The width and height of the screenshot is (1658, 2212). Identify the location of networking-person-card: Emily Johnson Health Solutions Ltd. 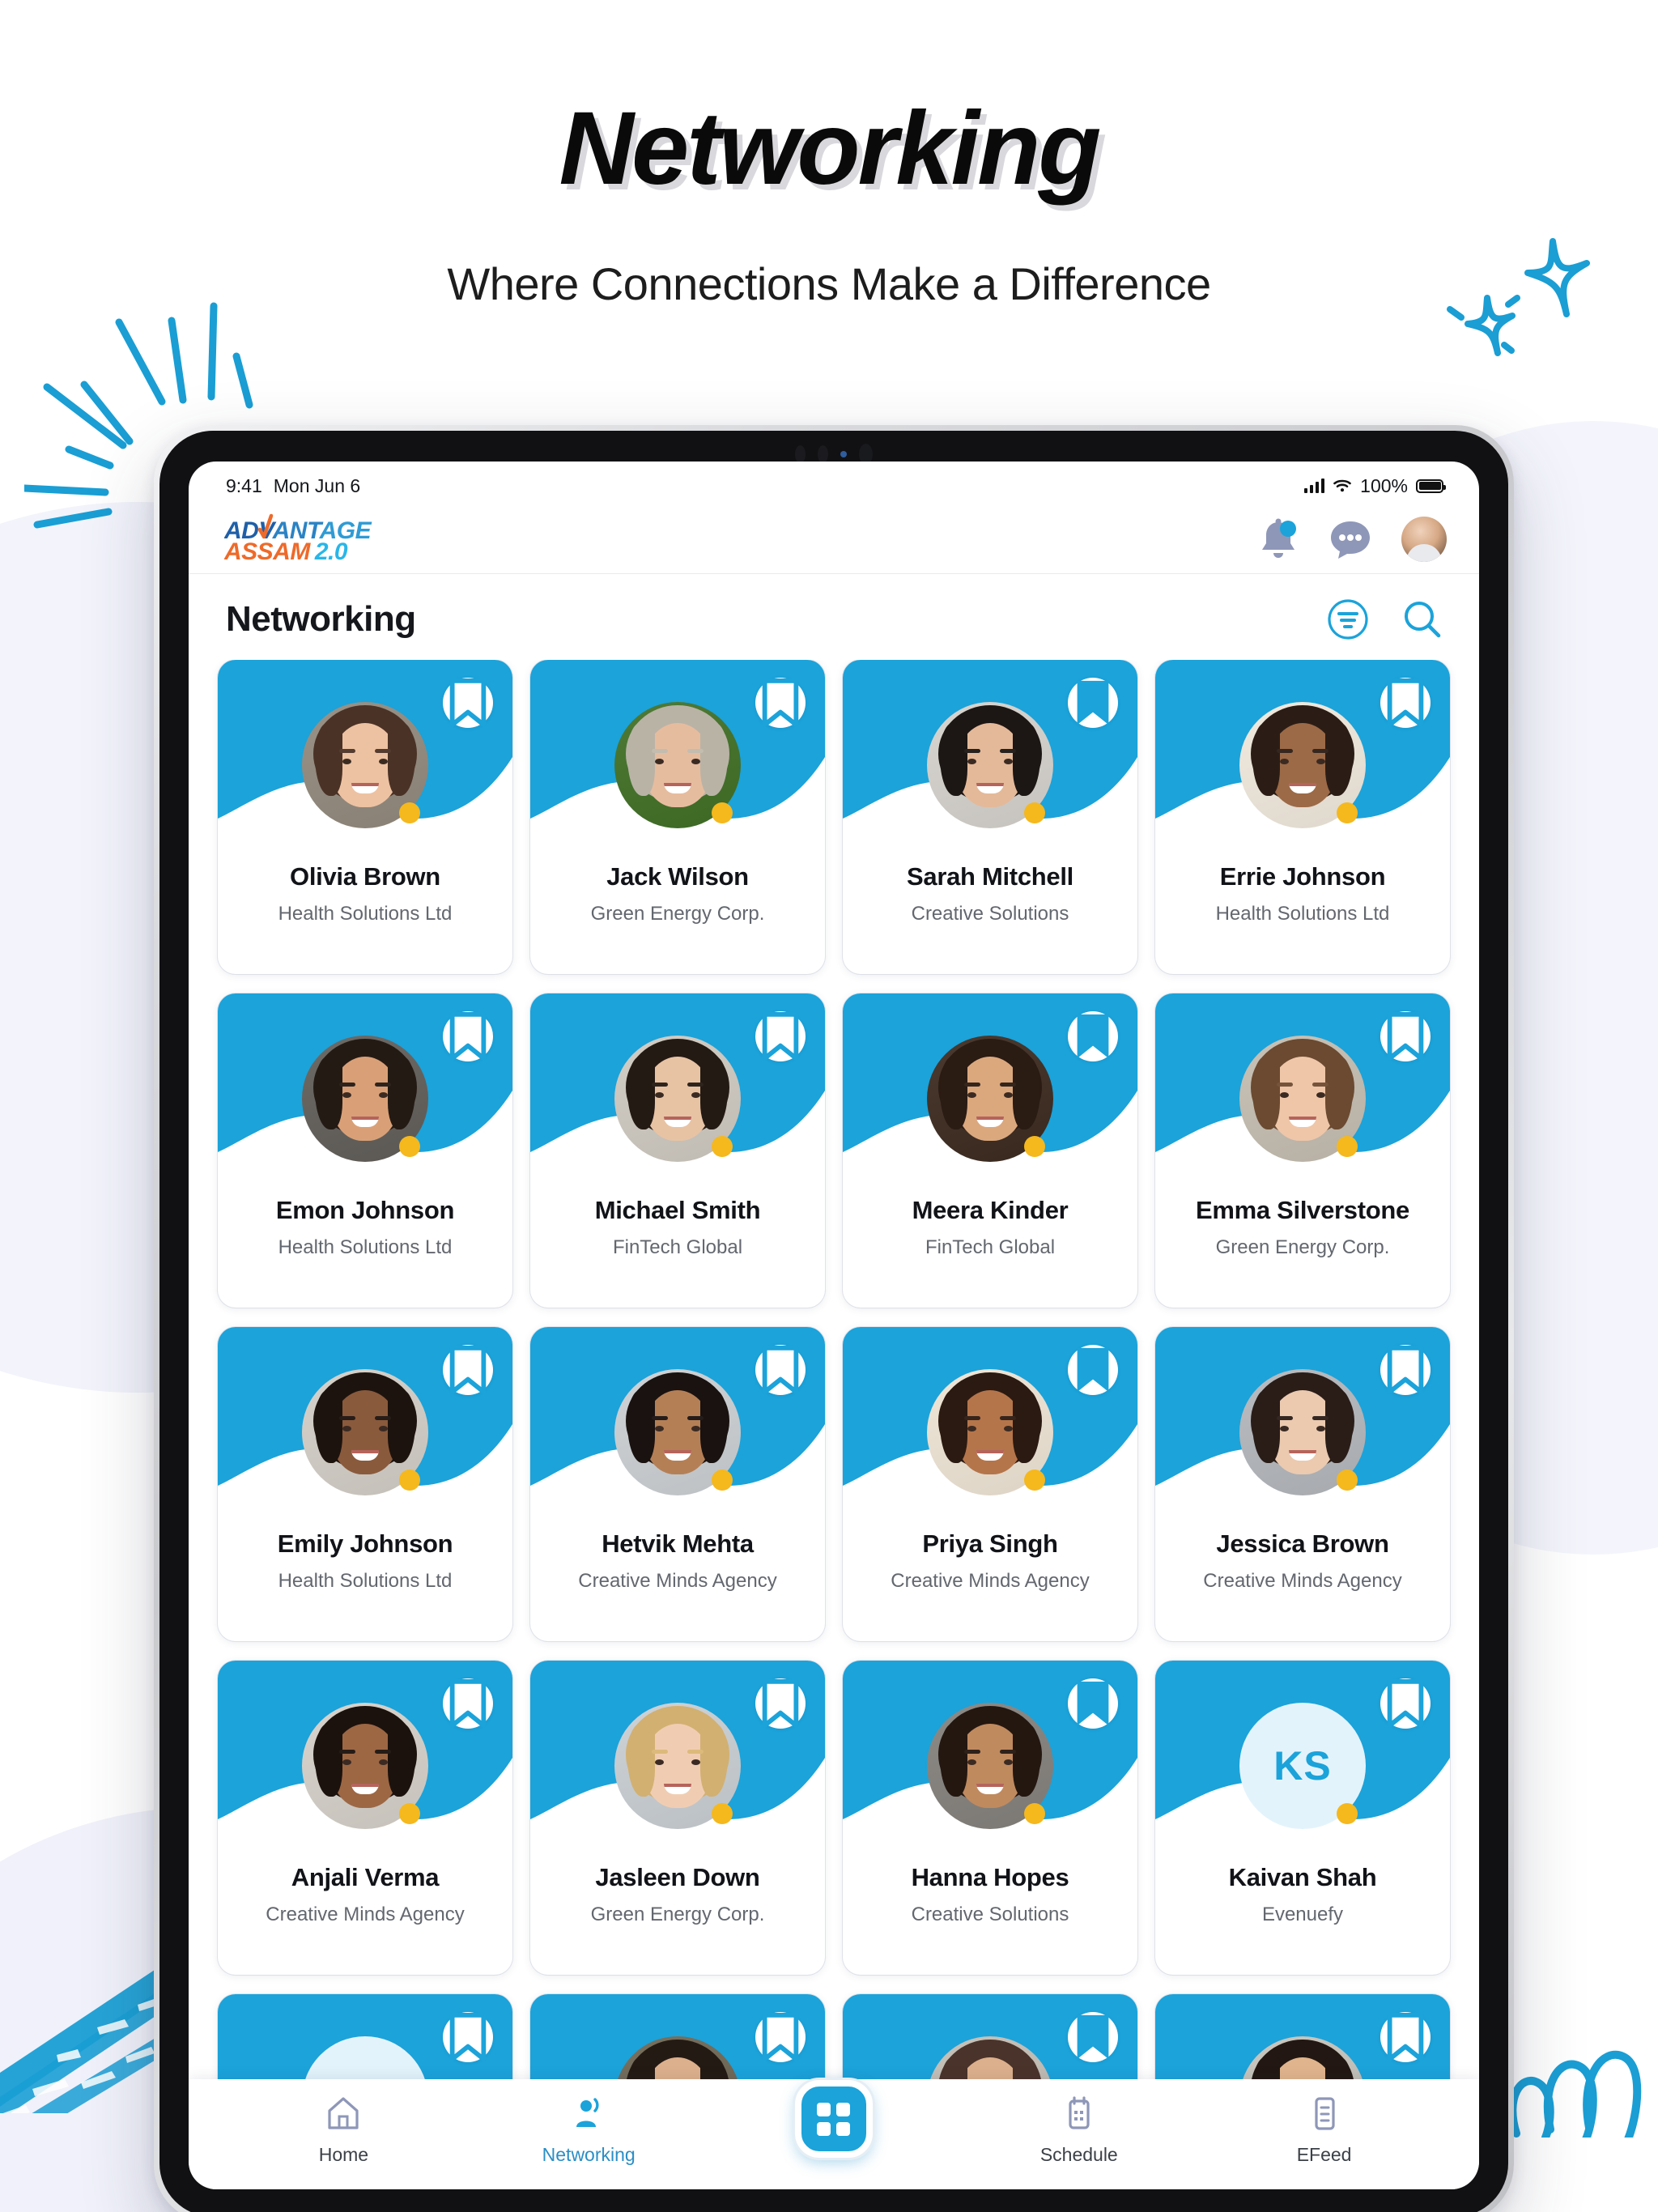
(365, 1484).